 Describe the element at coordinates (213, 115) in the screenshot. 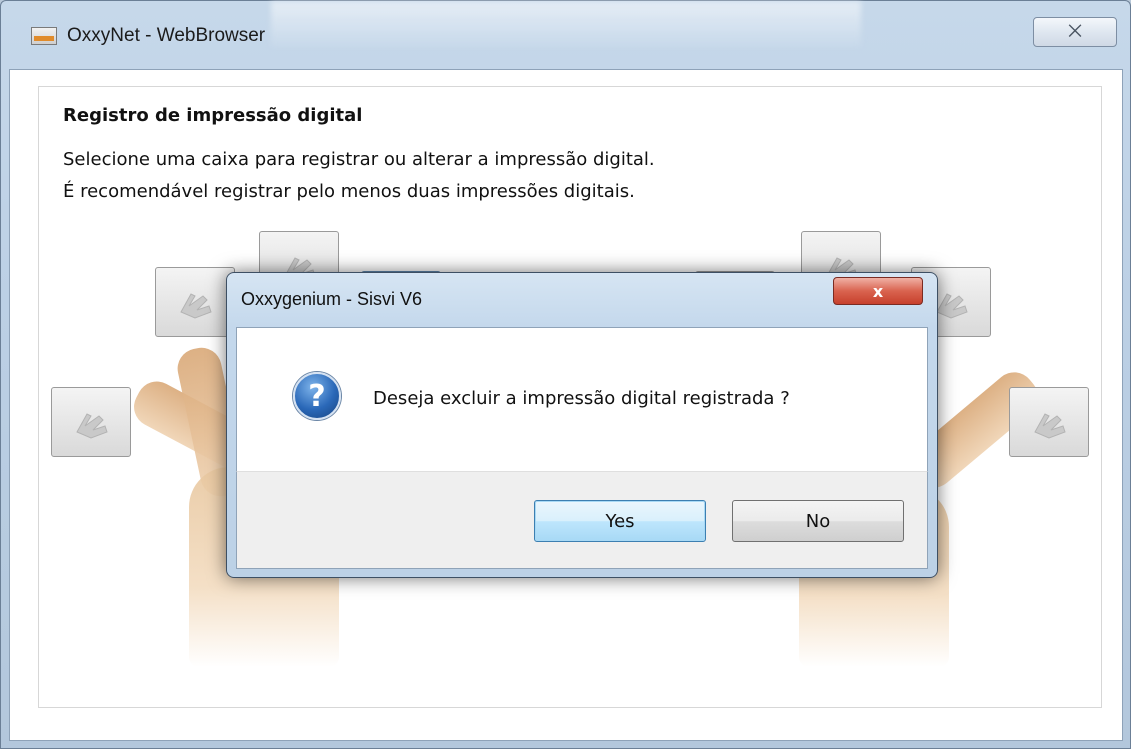

I see `page-title: Registro de impressão digital` at that location.